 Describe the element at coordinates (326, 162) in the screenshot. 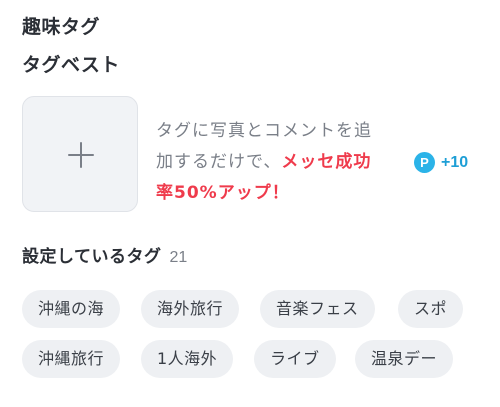

I see `promo-highlight-1: メッセ成功` at that location.